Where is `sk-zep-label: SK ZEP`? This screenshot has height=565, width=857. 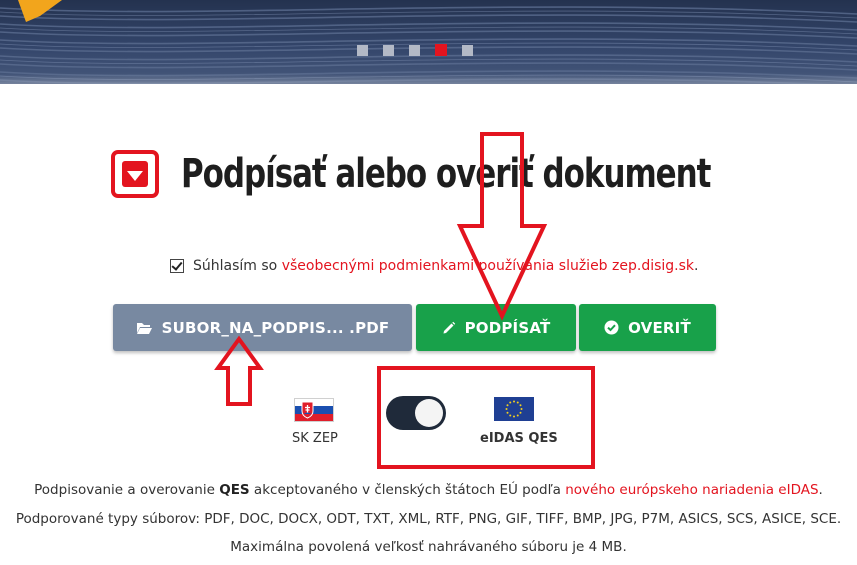 sk-zep-label: SK ZEP is located at coordinates (315, 438).